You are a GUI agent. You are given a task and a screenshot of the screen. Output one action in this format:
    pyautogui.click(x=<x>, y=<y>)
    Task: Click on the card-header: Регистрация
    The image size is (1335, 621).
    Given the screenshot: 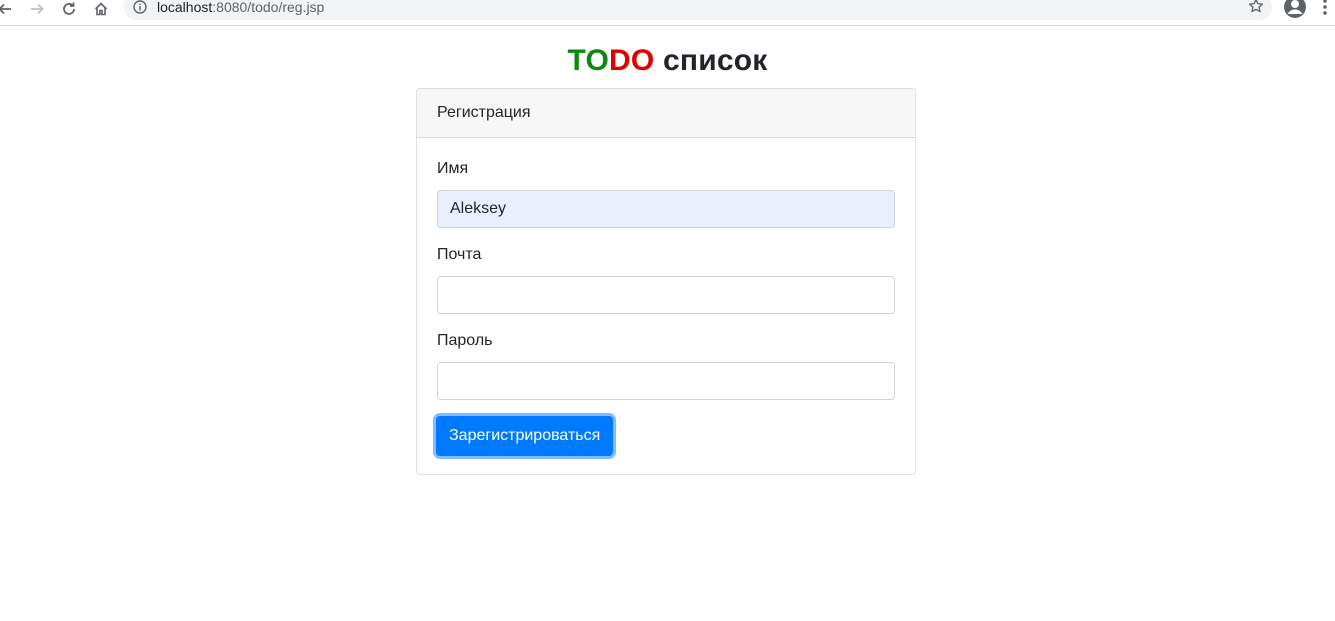 What is the action you would take?
    pyautogui.click(x=666, y=113)
    